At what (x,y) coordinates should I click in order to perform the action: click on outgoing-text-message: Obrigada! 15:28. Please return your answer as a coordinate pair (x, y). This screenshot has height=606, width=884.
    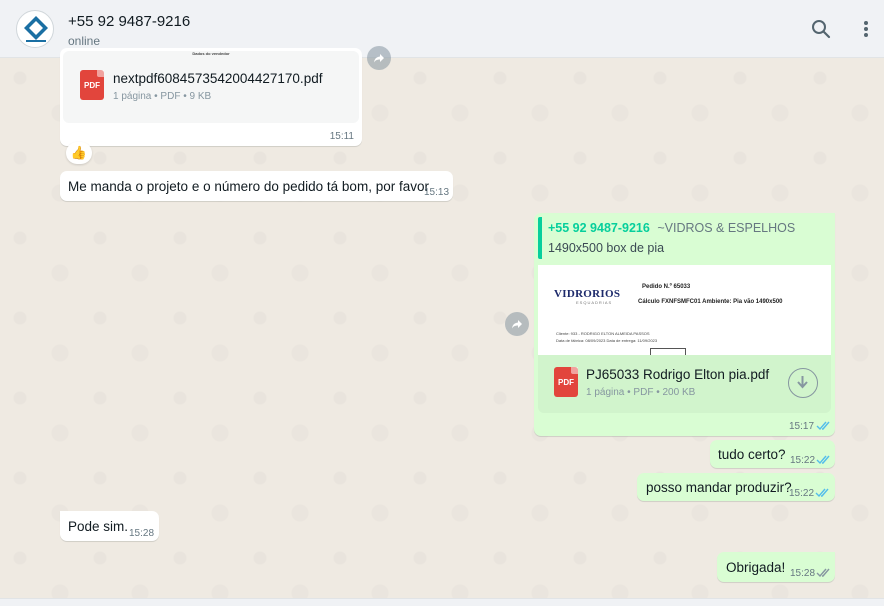
    Looking at the image, I should click on (776, 567).